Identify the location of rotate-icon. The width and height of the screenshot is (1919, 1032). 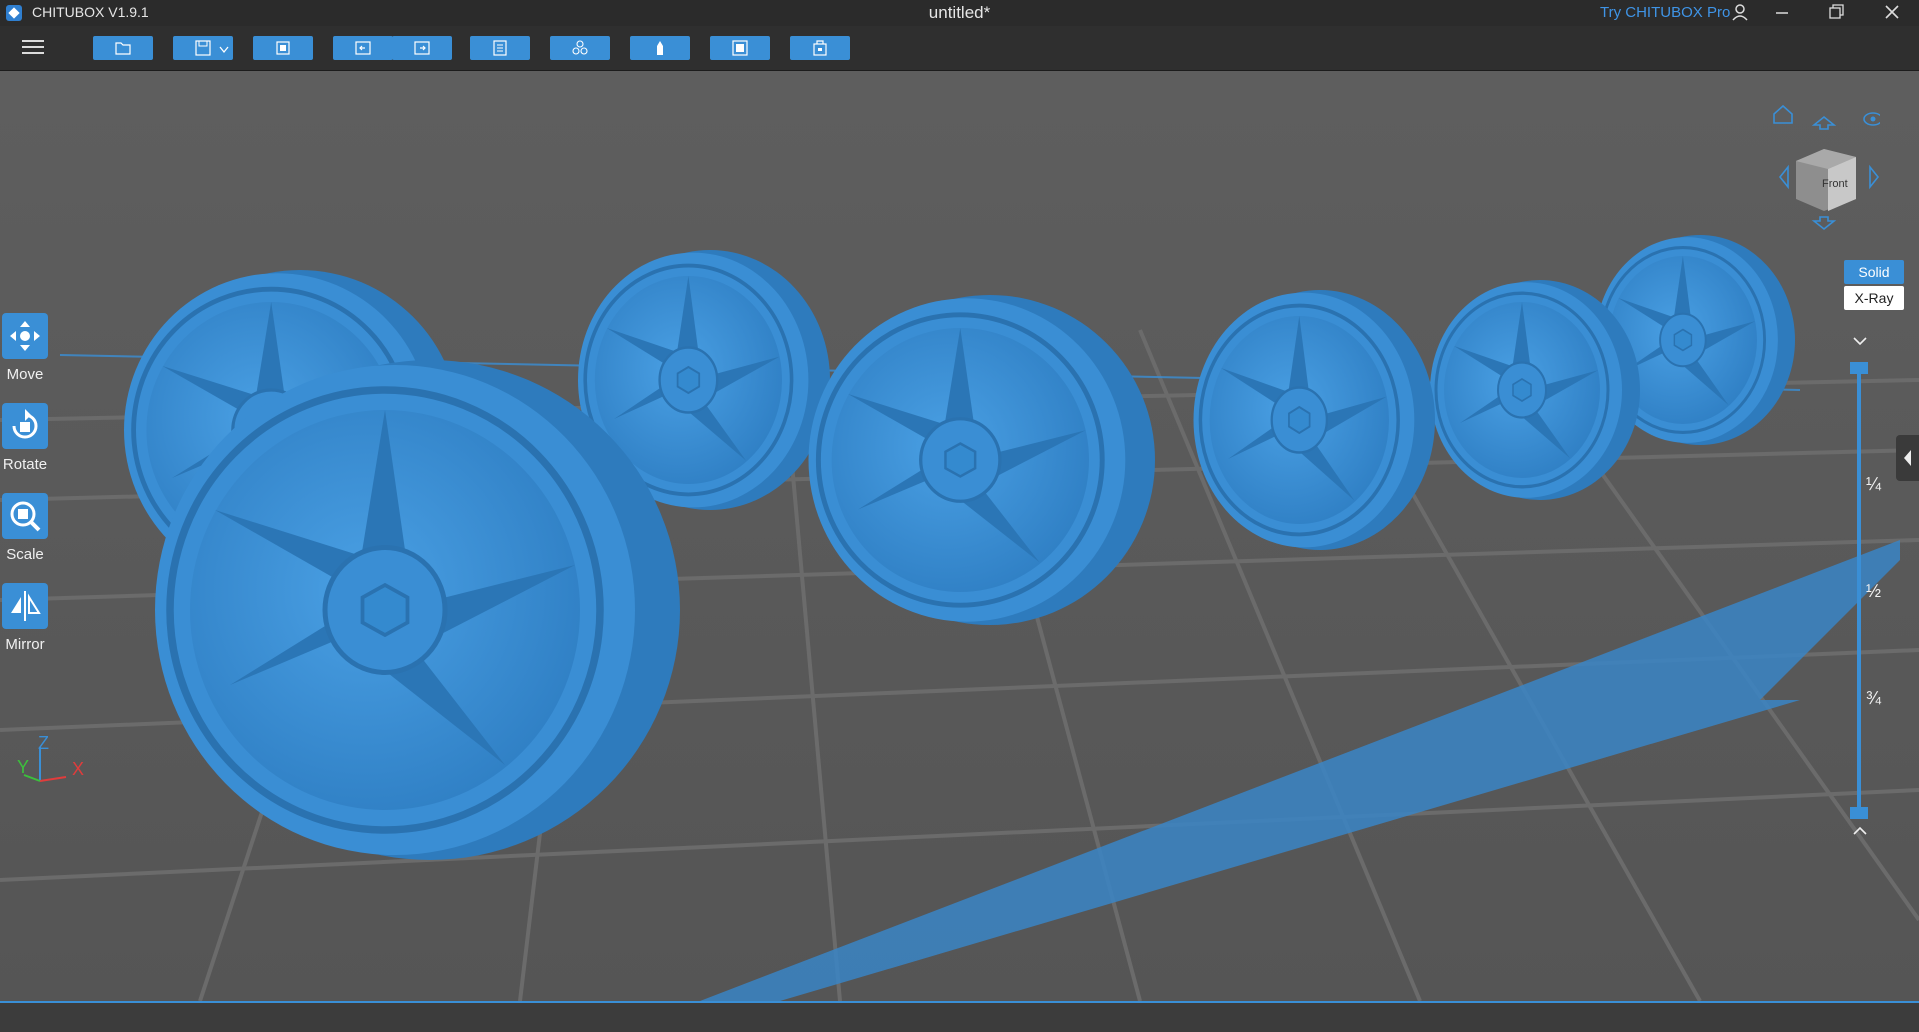
(25, 426).